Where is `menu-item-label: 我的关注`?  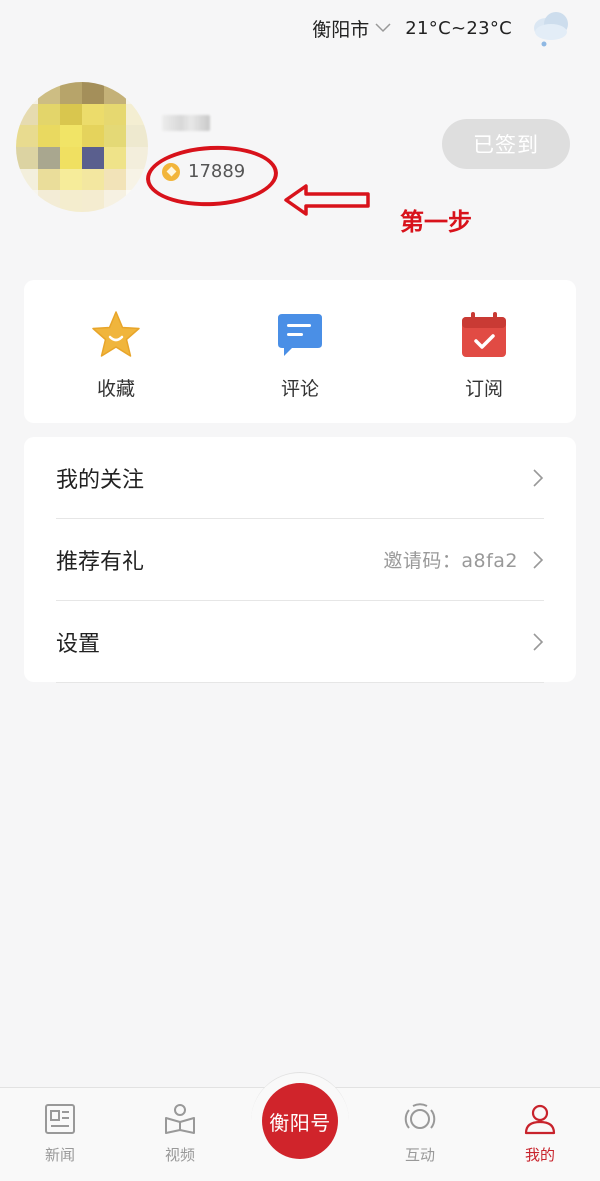 menu-item-label: 我的关注 is located at coordinates (100, 480).